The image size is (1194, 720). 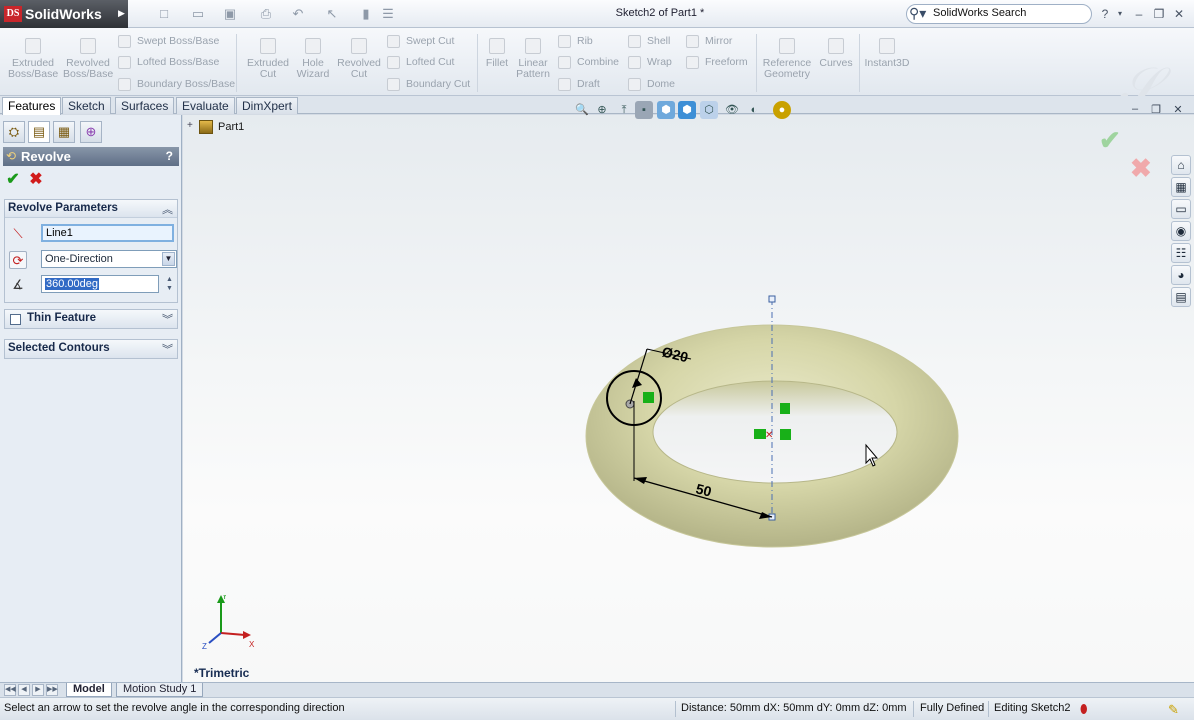 I want to click on tool-label: Boundary Cut, so click(x=438, y=84).